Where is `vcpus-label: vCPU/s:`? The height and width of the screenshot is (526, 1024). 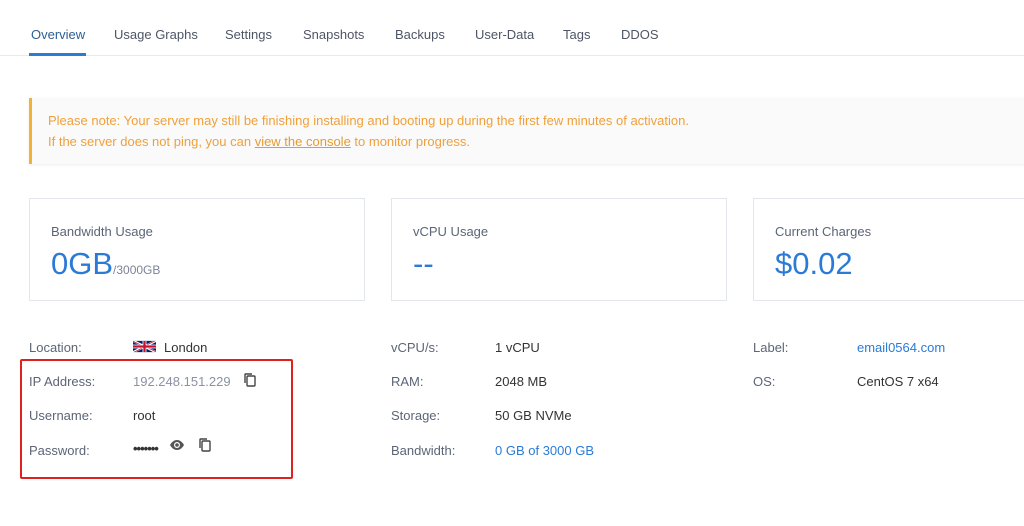
vcpus-label: vCPU/s: is located at coordinates (415, 347).